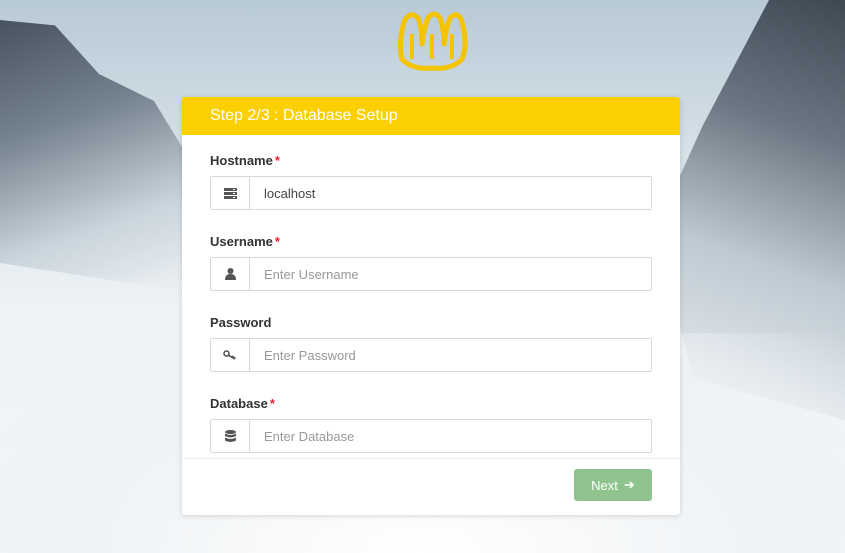  Describe the element at coordinates (629, 484) in the screenshot. I see `arrow-right-icon: ➔` at that location.